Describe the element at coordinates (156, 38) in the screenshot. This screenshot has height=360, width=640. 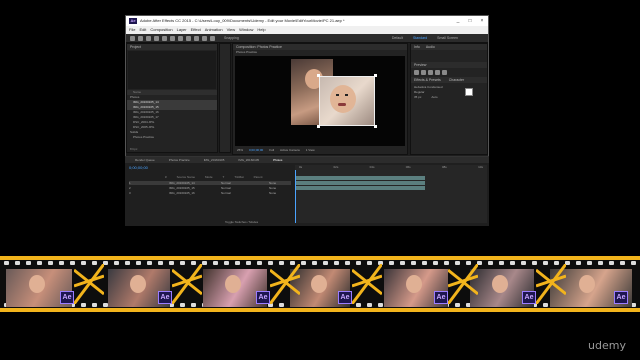
I see `zoom-tool-icon` at that location.